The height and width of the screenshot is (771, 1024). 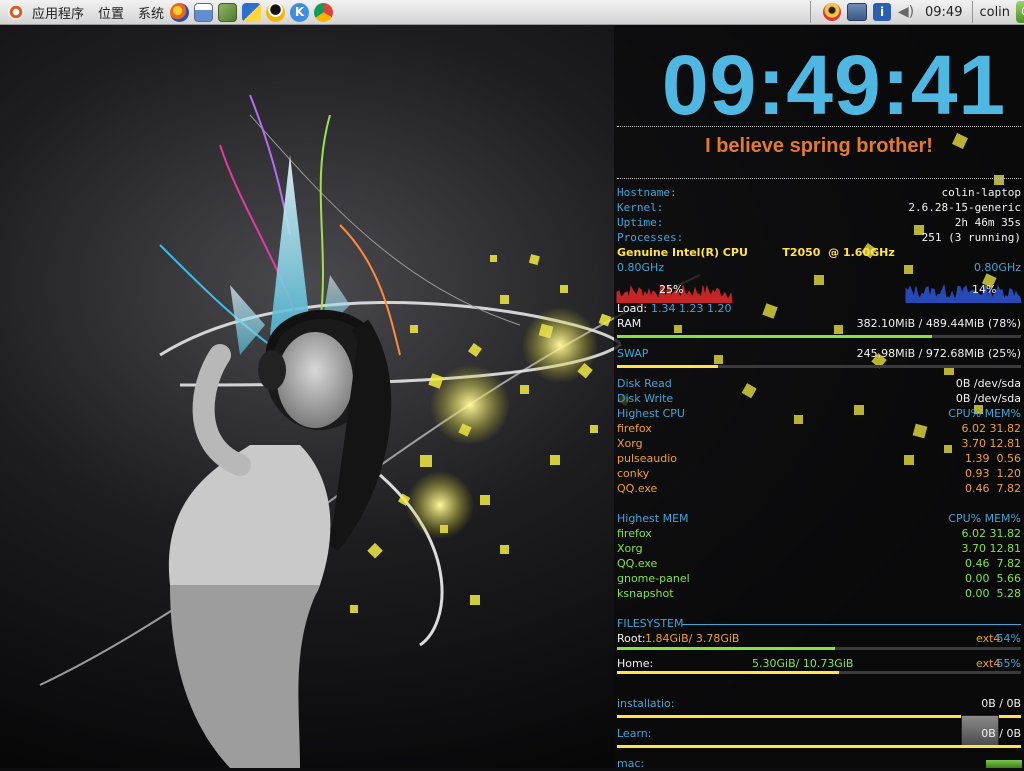 What do you see at coordinates (1008, 638) in the screenshot?
I see `root-percent: 54%` at bounding box center [1008, 638].